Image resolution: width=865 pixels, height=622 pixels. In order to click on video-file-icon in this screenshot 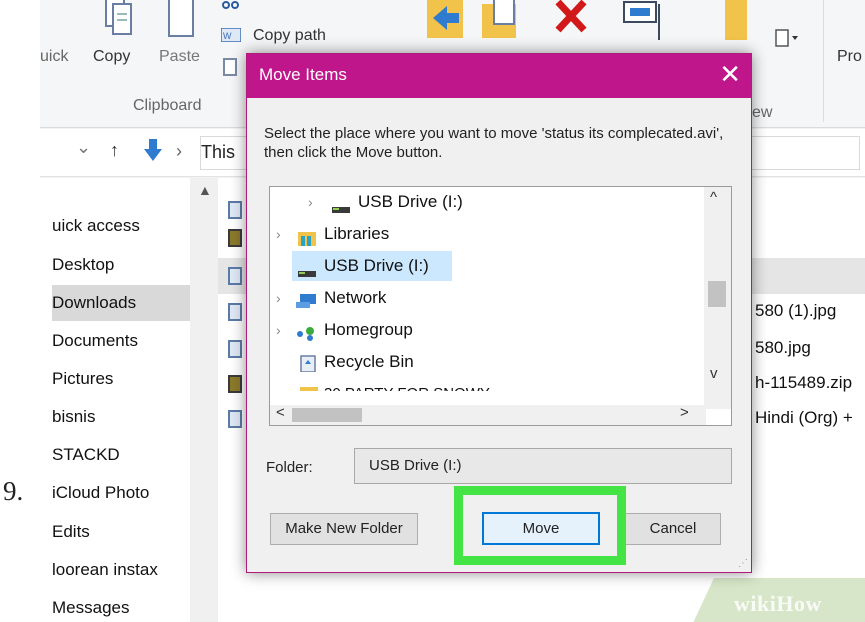, I will do `click(235, 419)`.